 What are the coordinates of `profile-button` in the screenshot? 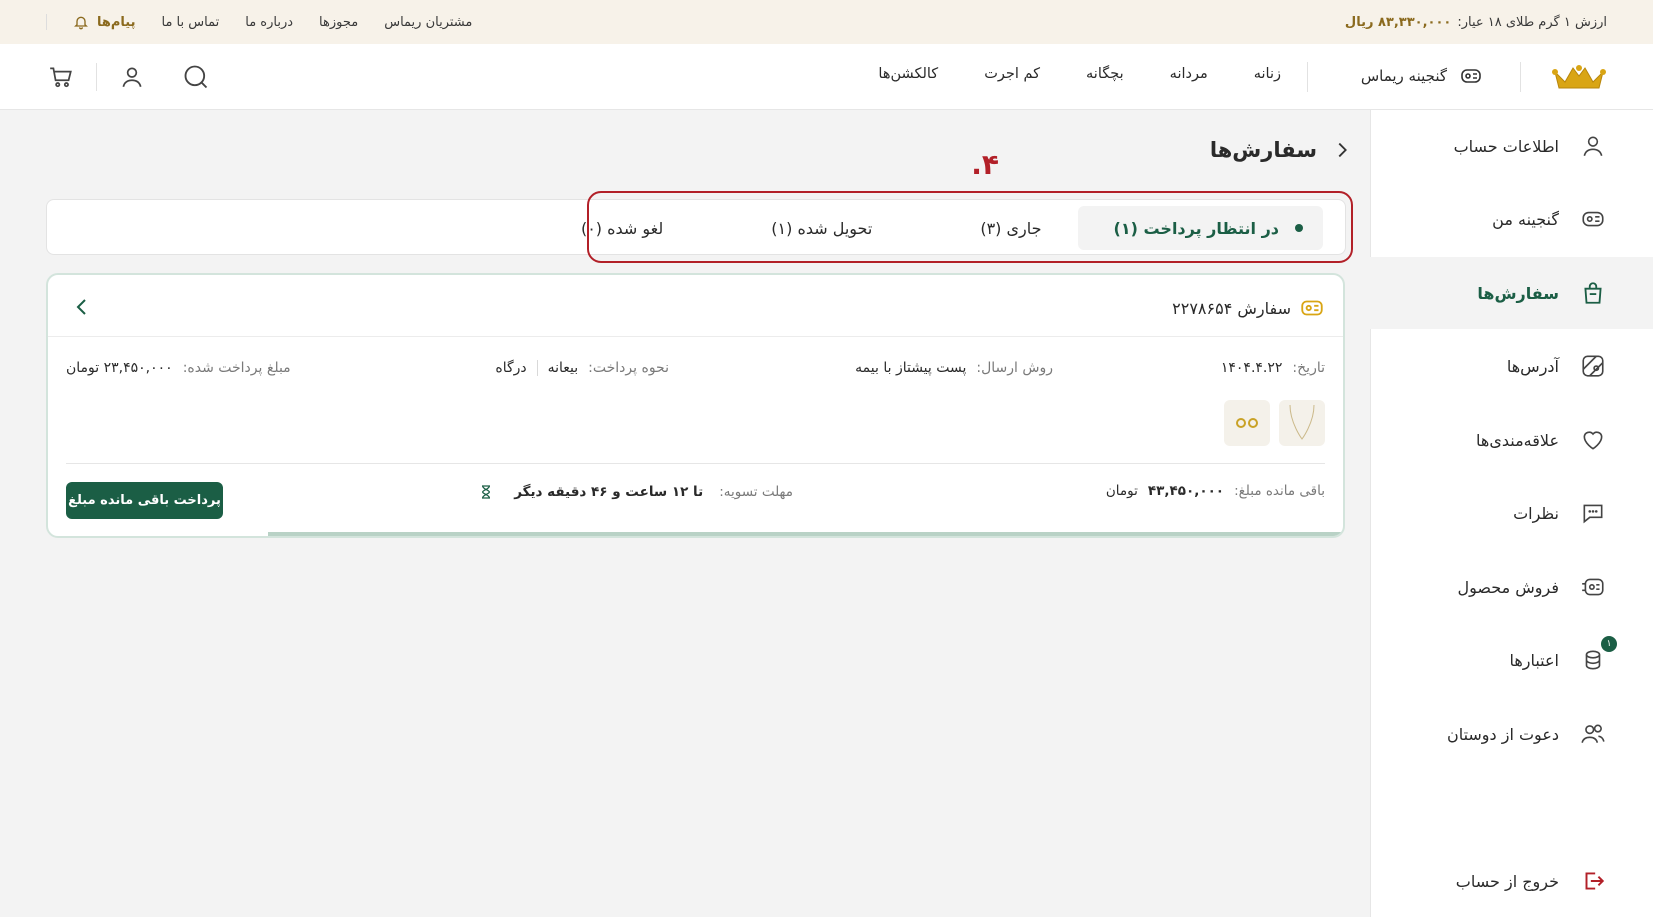 It's located at (132, 77).